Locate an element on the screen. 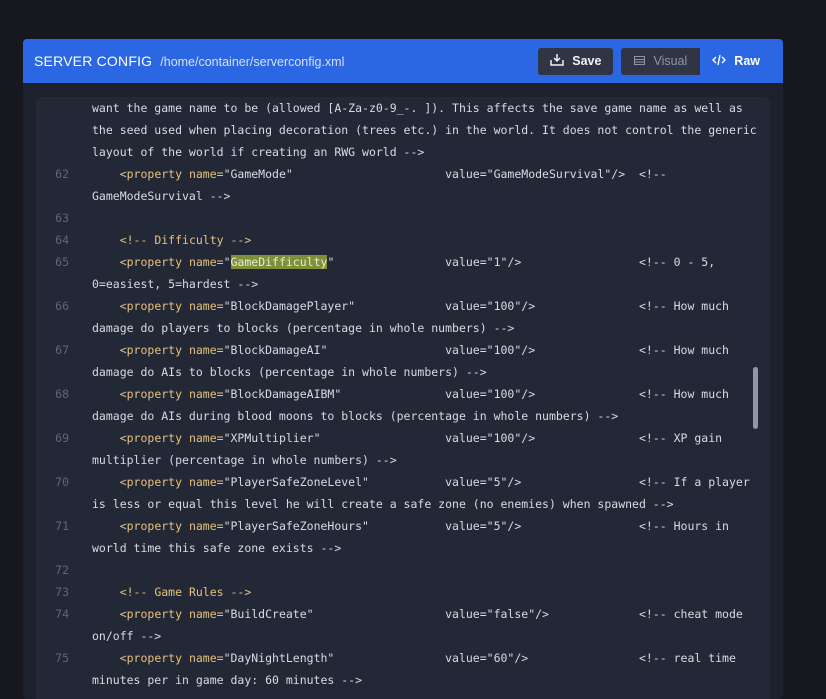 This screenshot has width=826, height=699. raw-label: Raw is located at coordinates (747, 61).